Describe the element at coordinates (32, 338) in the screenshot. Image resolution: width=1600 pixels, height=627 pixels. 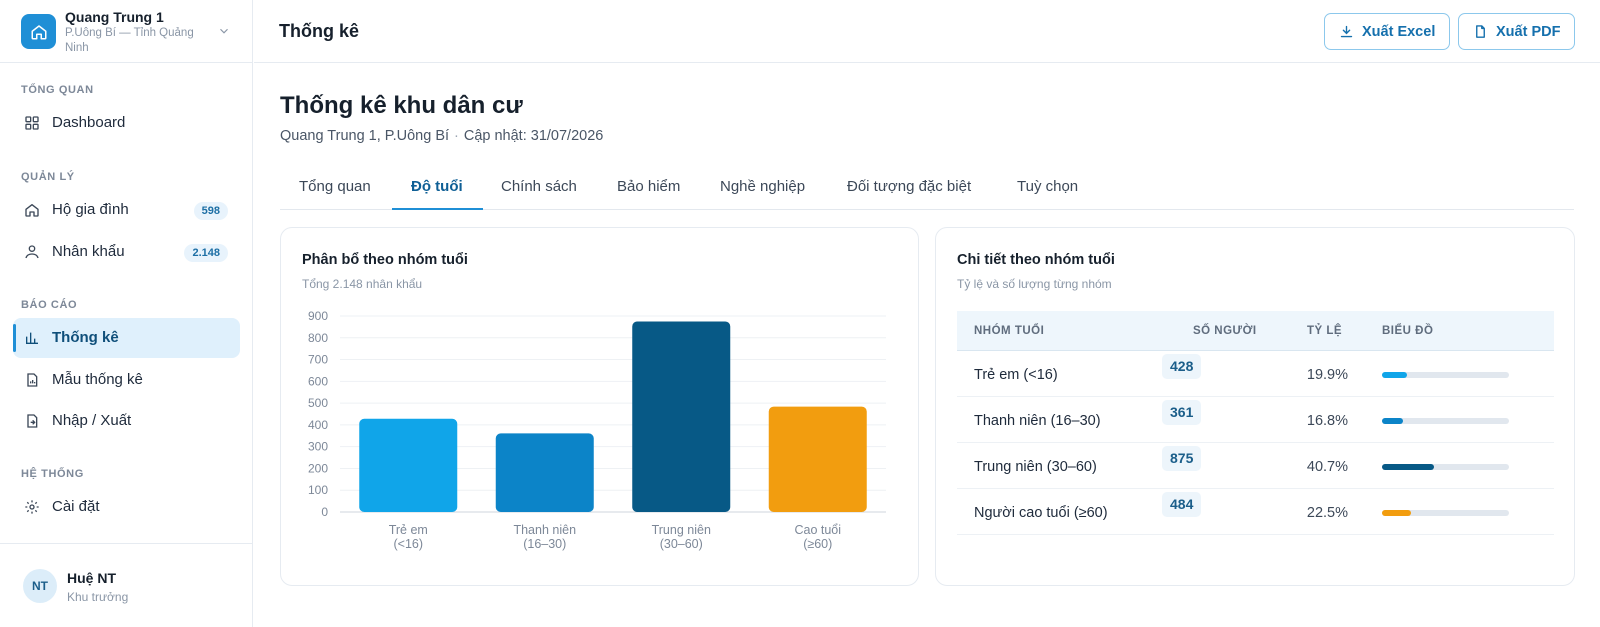
I see `bar-chart-icon` at that location.